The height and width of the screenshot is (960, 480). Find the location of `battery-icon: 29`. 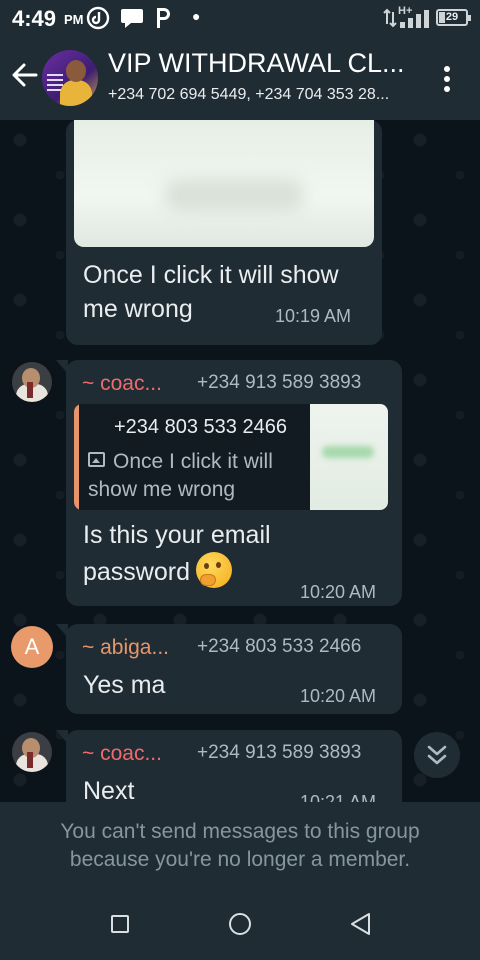

battery-icon: 29 is located at coordinates (453, 17).